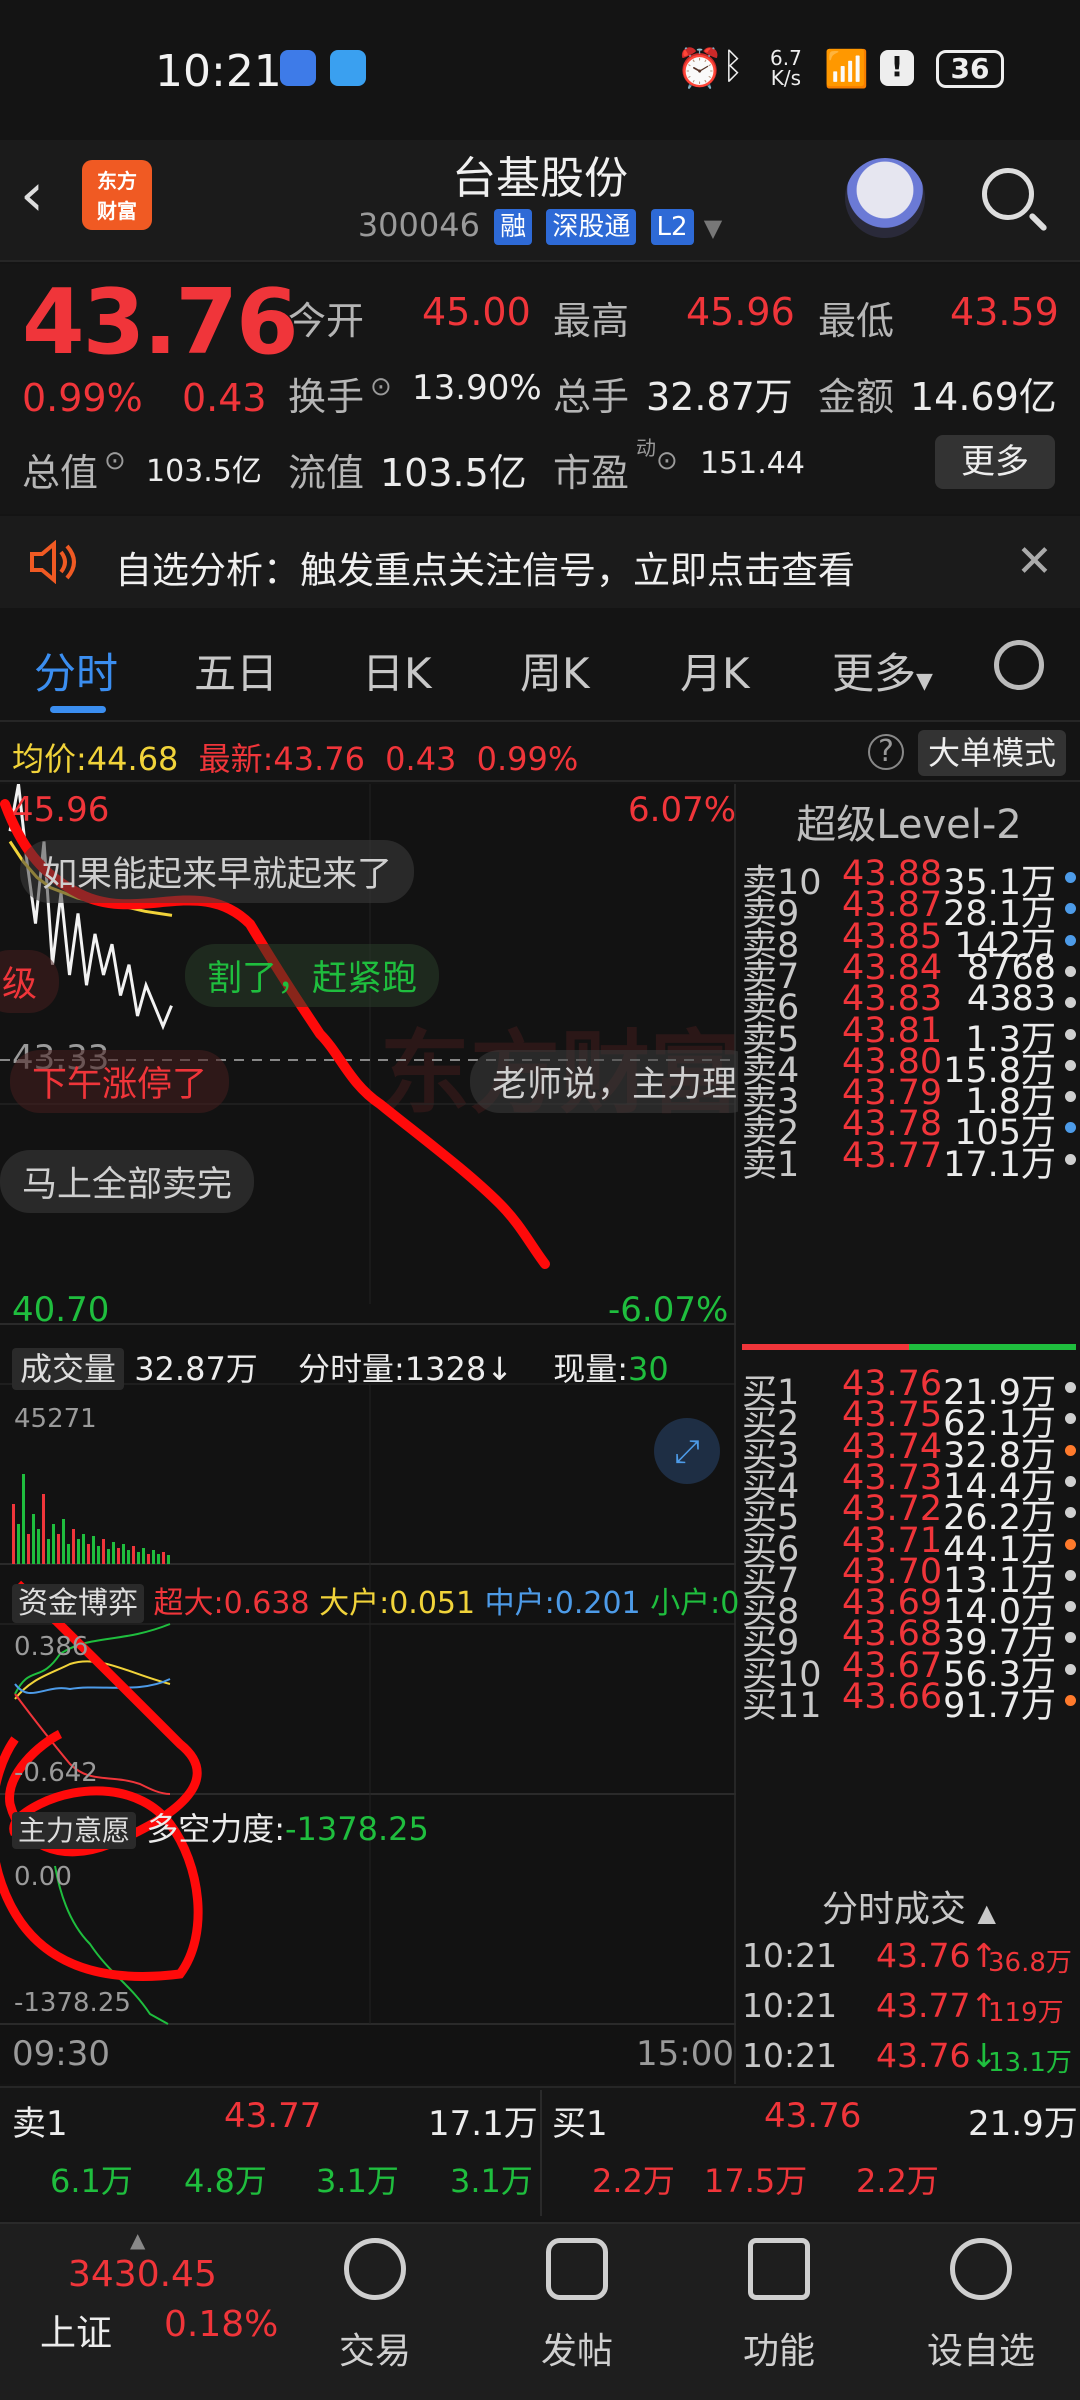 The image size is (1080, 2400). What do you see at coordinates (591, 321) in the screenshot?
I see `high-label: 最高` at bounding box center [591, 321].